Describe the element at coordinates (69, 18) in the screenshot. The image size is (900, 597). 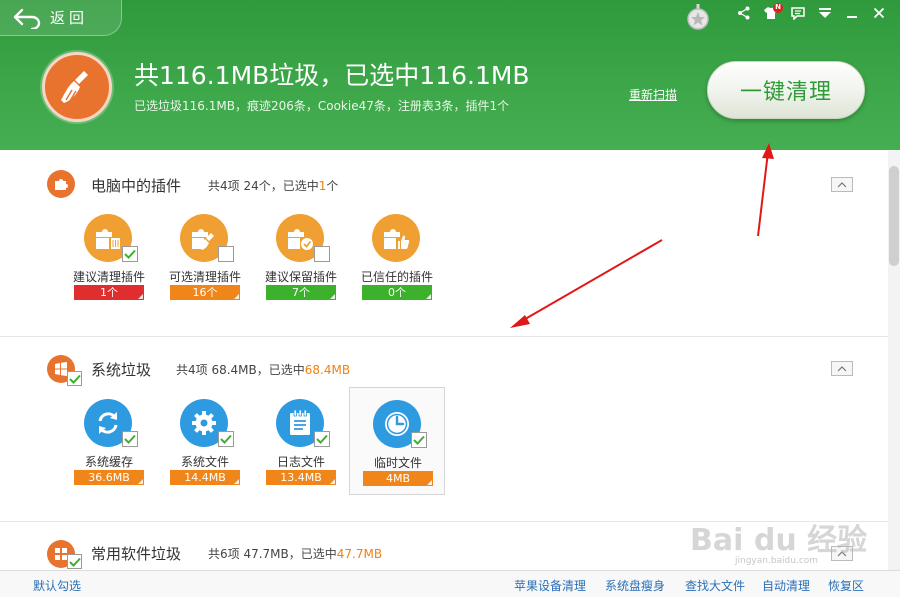
I see `back-label: 返回` at that location.